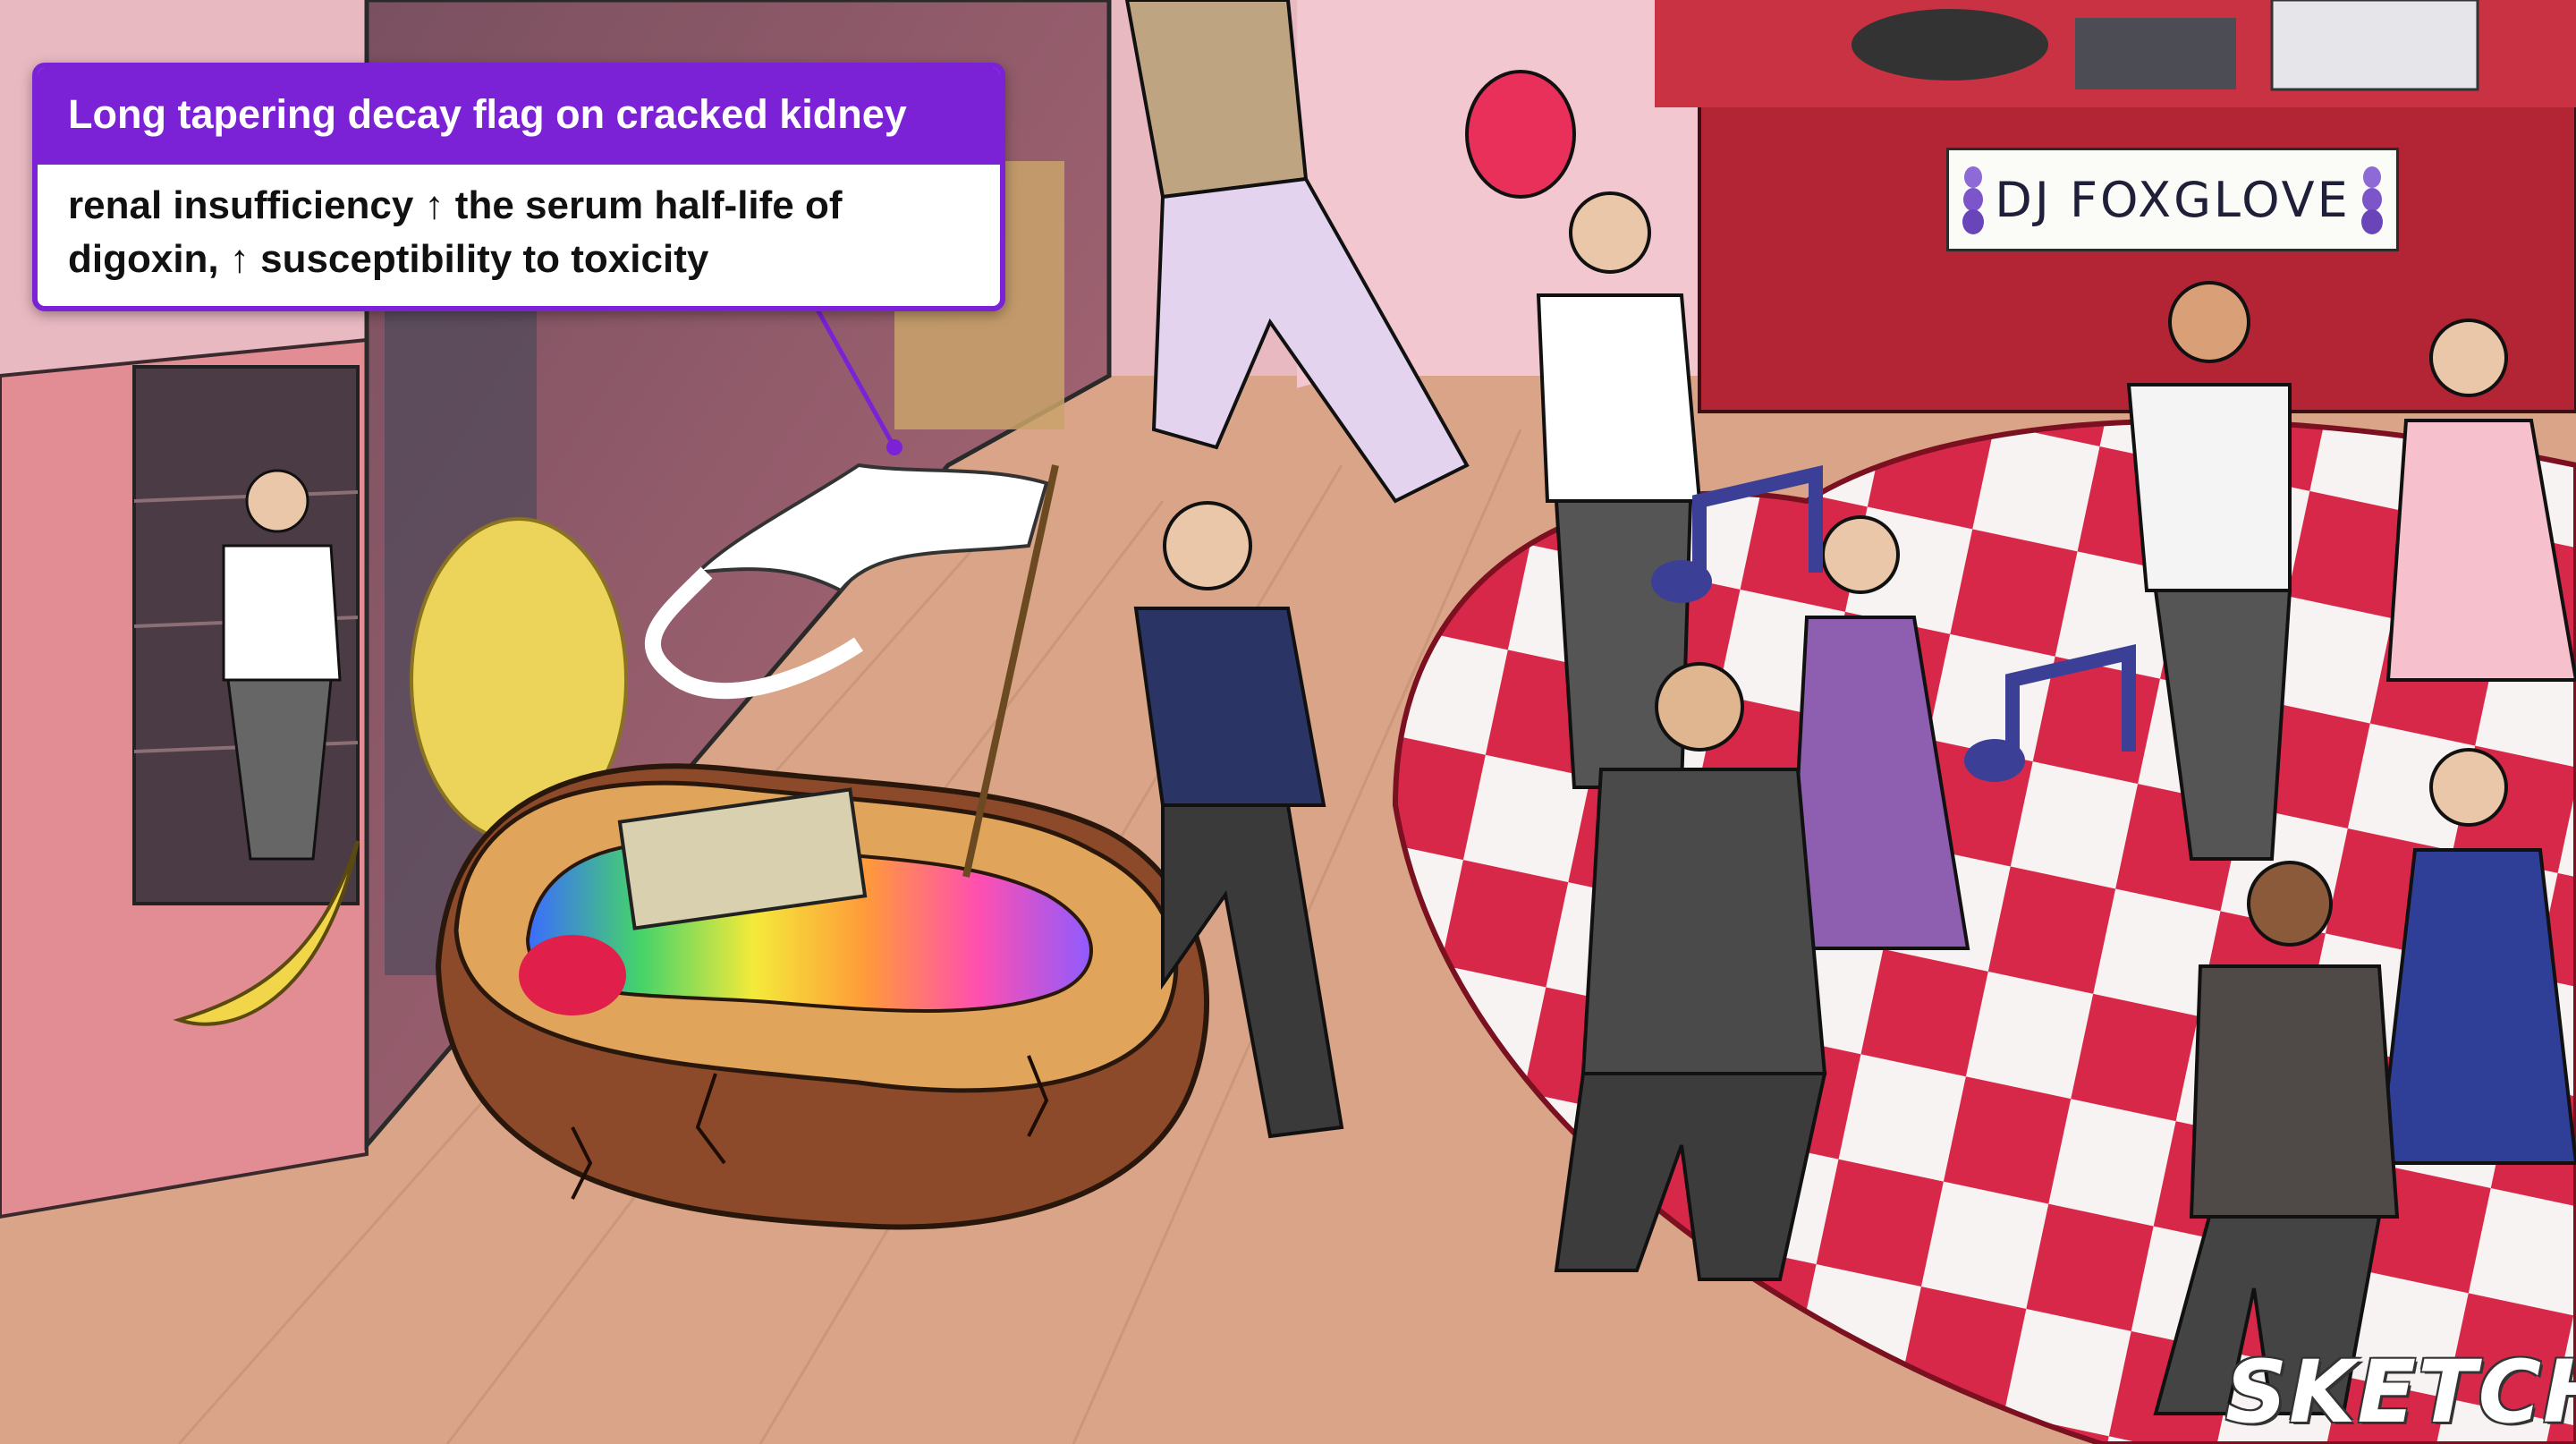  I want to click on heart-balloon, so click(1520, 134).